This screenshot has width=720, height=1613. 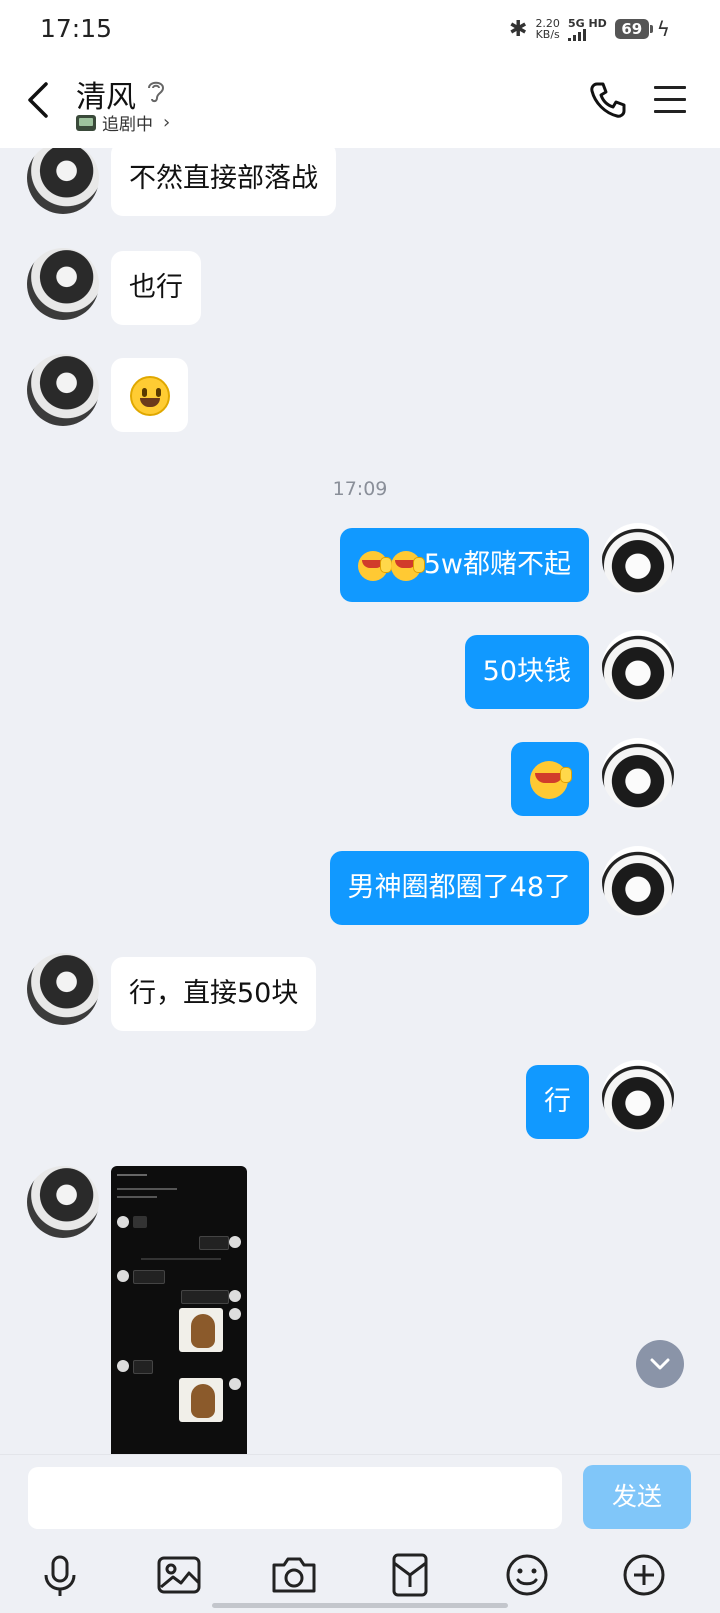 What do you see at coordinates (86, 122) in the screenshot?
I see `tv-icon` at bounding box center [86, 122].